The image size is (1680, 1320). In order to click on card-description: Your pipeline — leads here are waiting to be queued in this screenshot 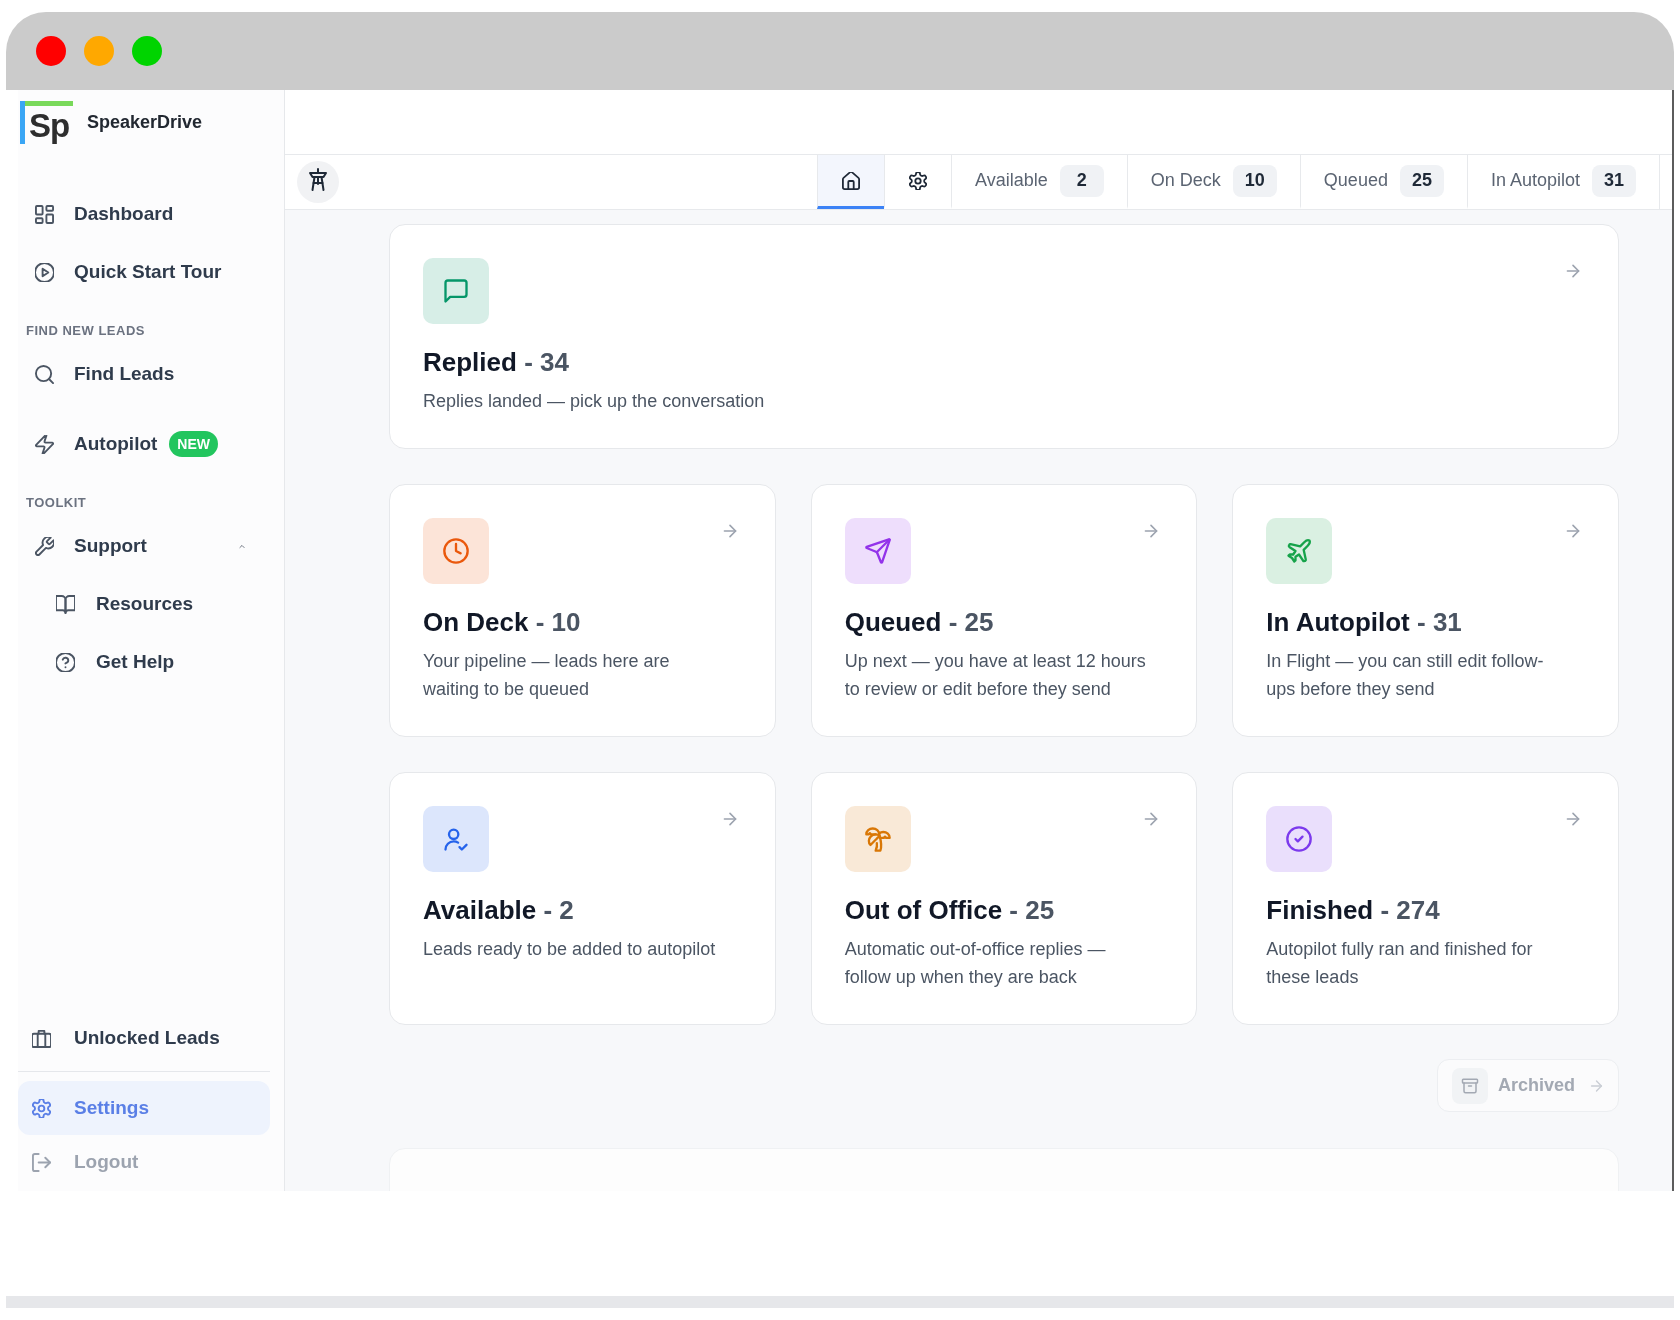, I will do `click(547, 675)`.